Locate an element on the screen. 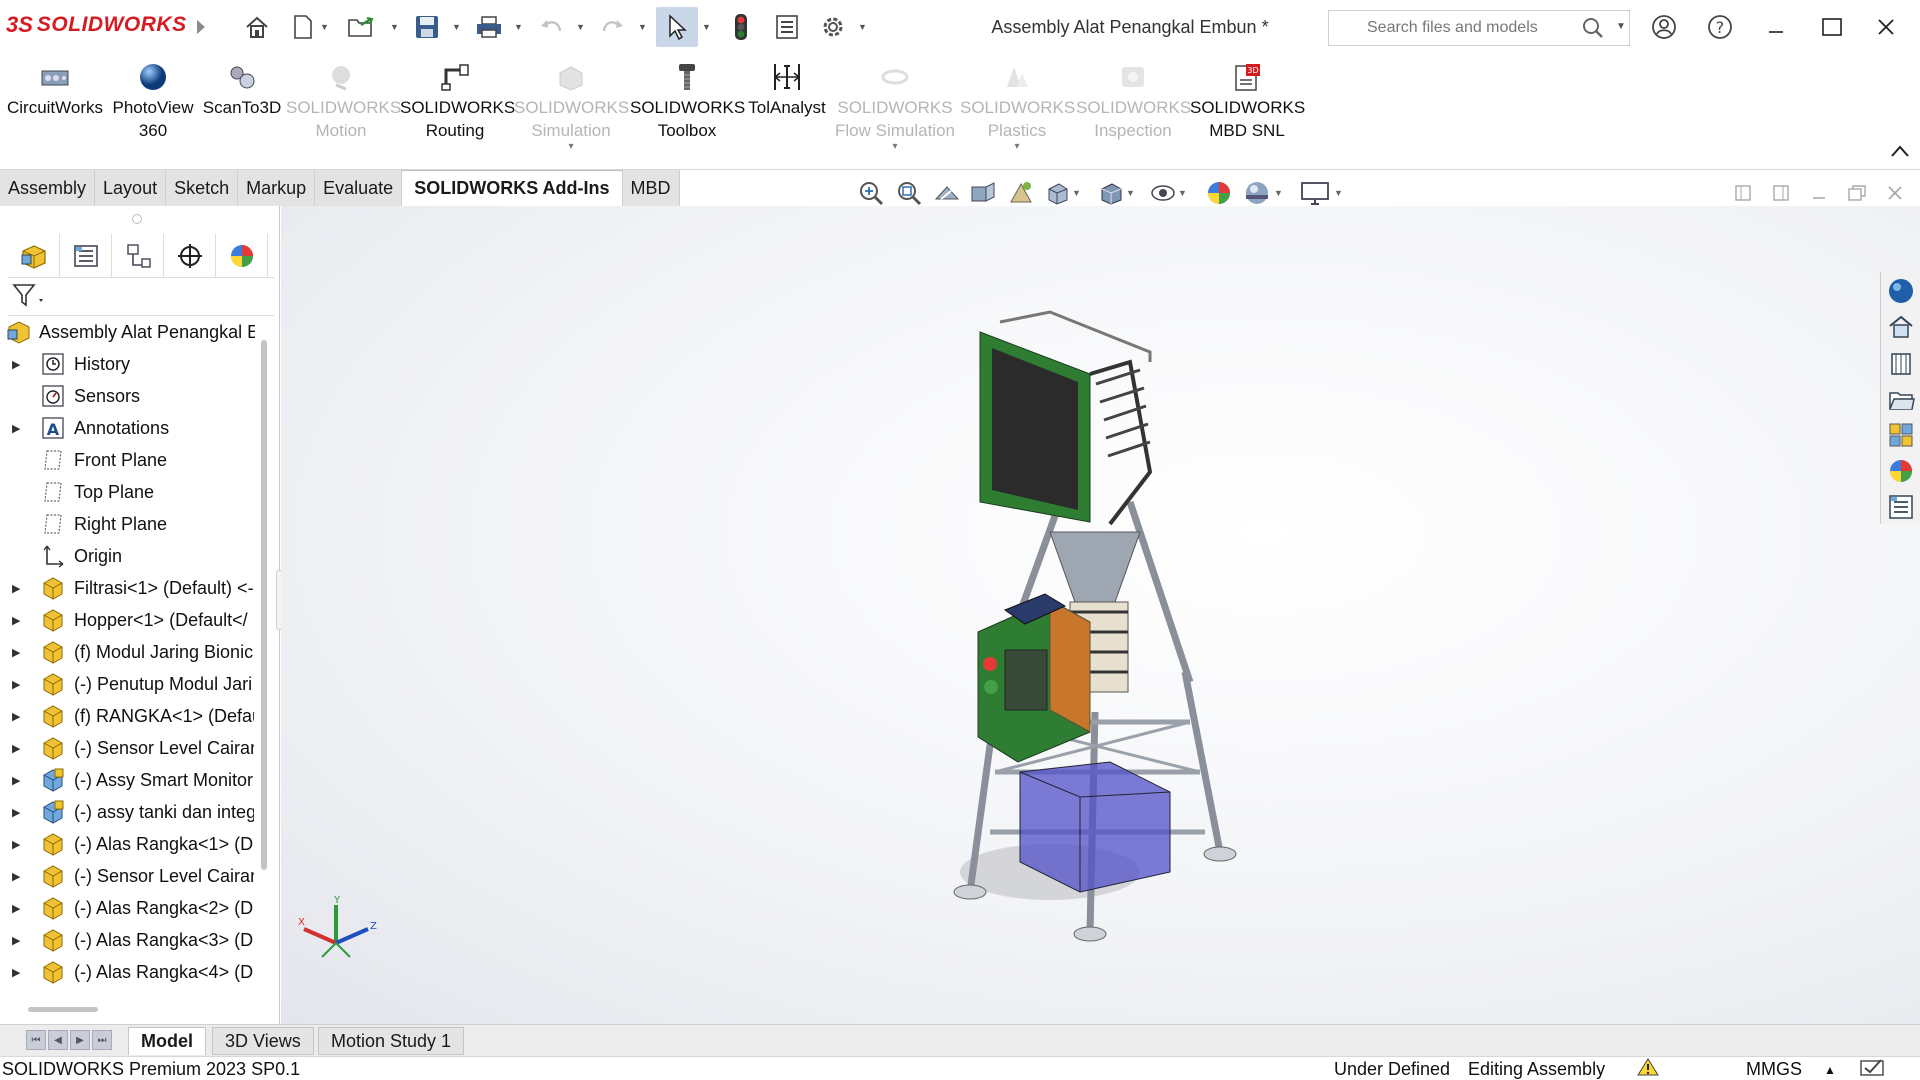  tree-item-component: ▶ (-) Penutup Modul Jari is located at coordinates (130, 684).